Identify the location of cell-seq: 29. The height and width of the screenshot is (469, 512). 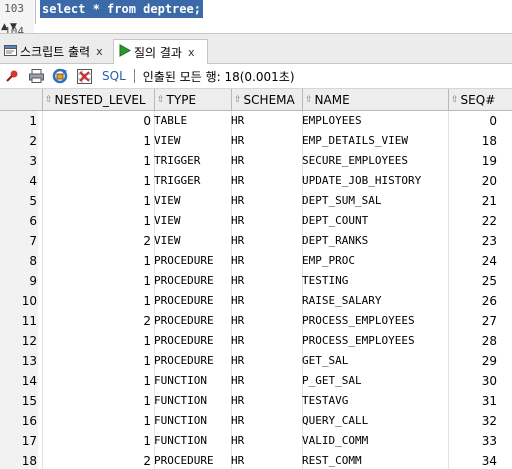
(473, 361).